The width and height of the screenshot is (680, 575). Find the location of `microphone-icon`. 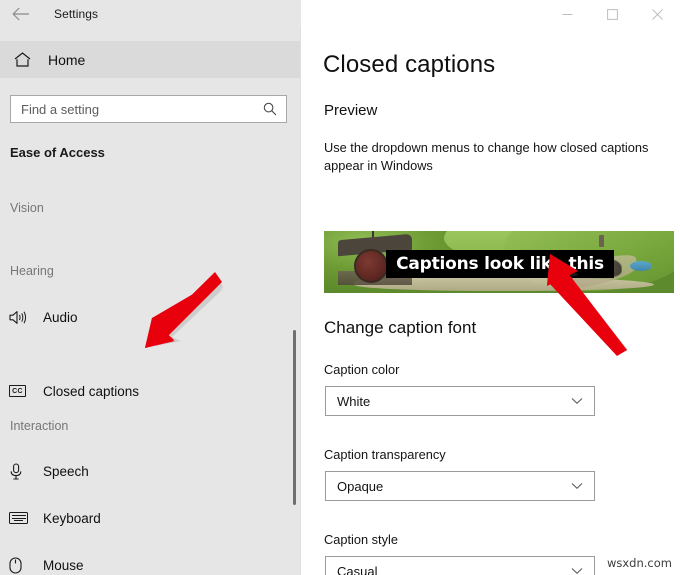

microphone-icon is located at coordinates (23, 471).